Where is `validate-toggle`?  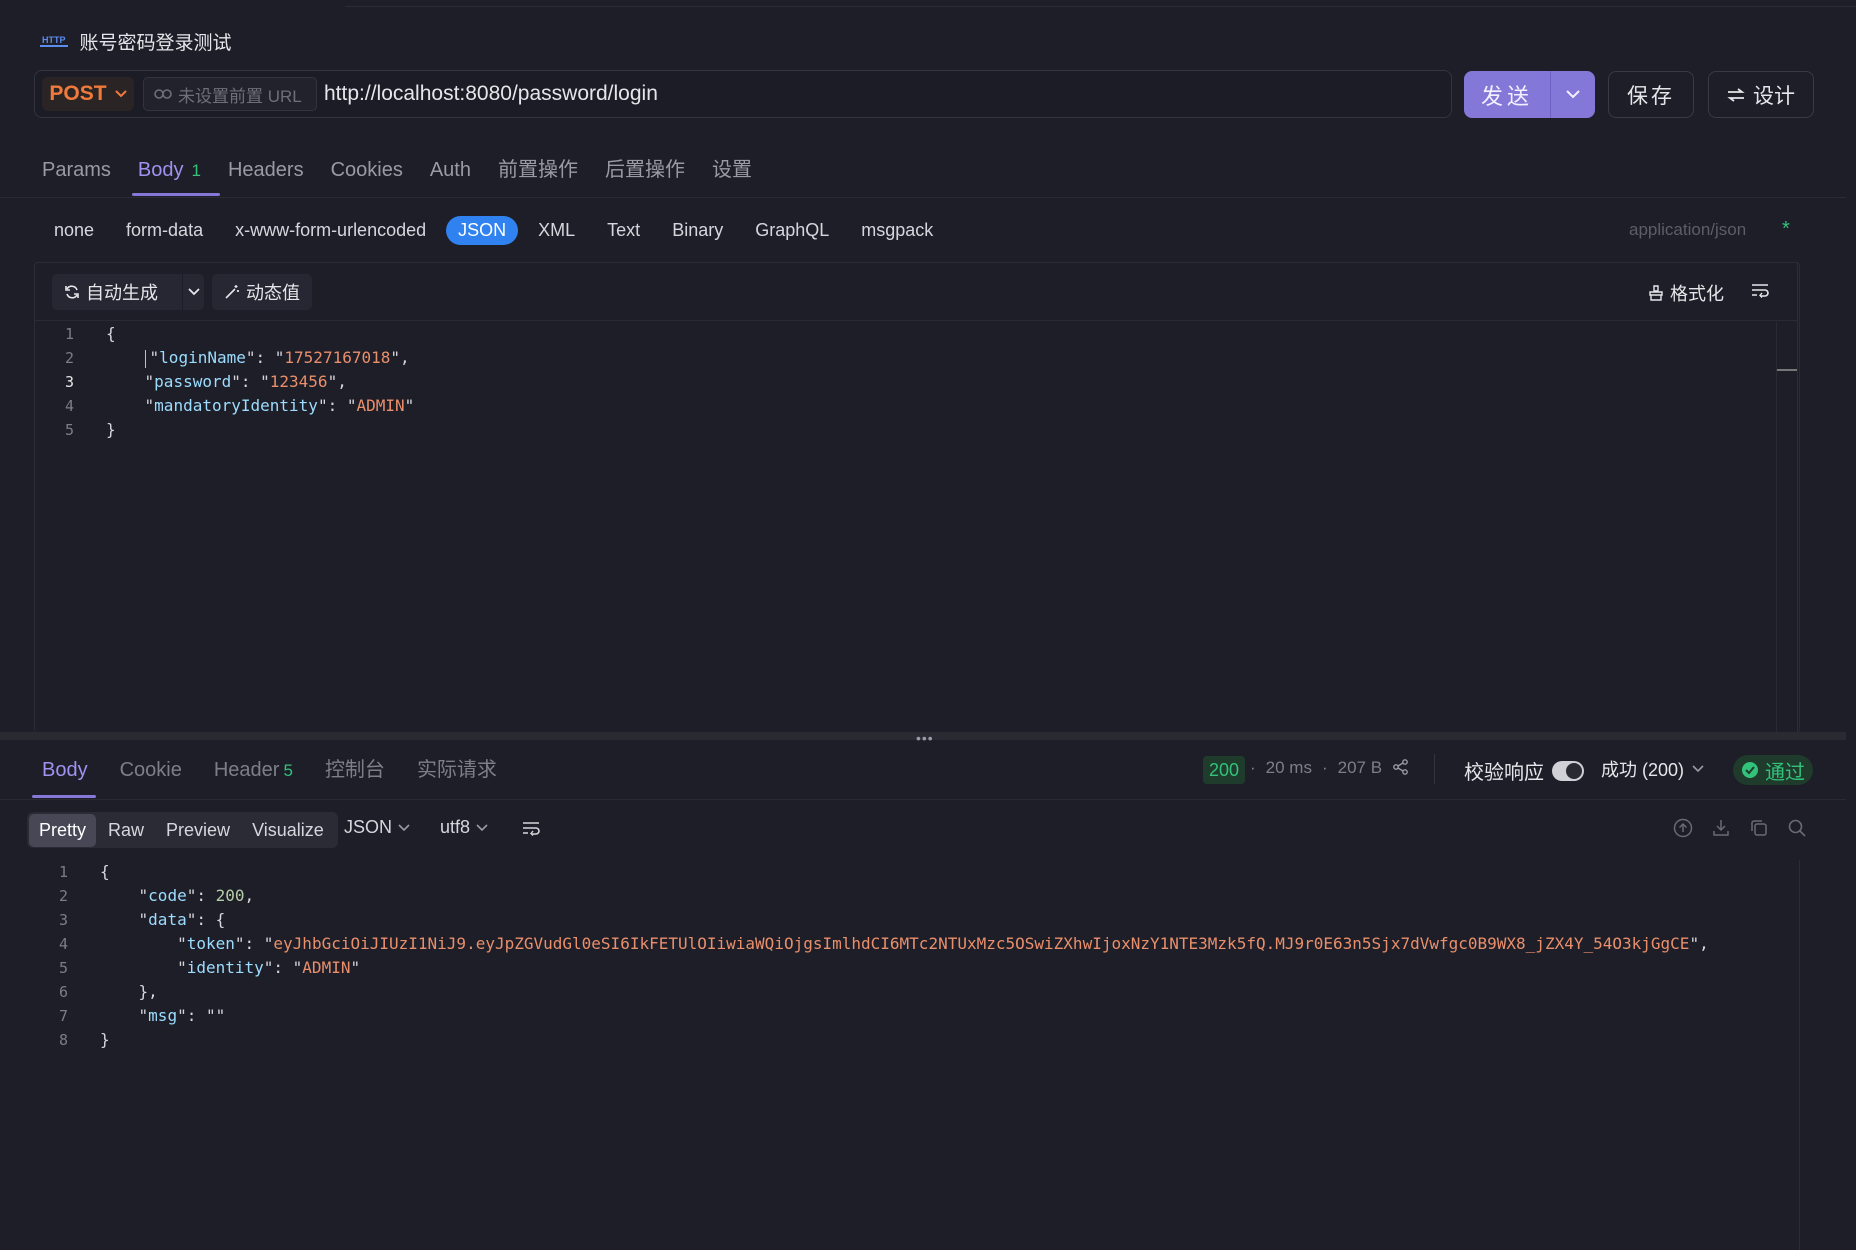
validate-toggle is located at coordinates (1568, 770).